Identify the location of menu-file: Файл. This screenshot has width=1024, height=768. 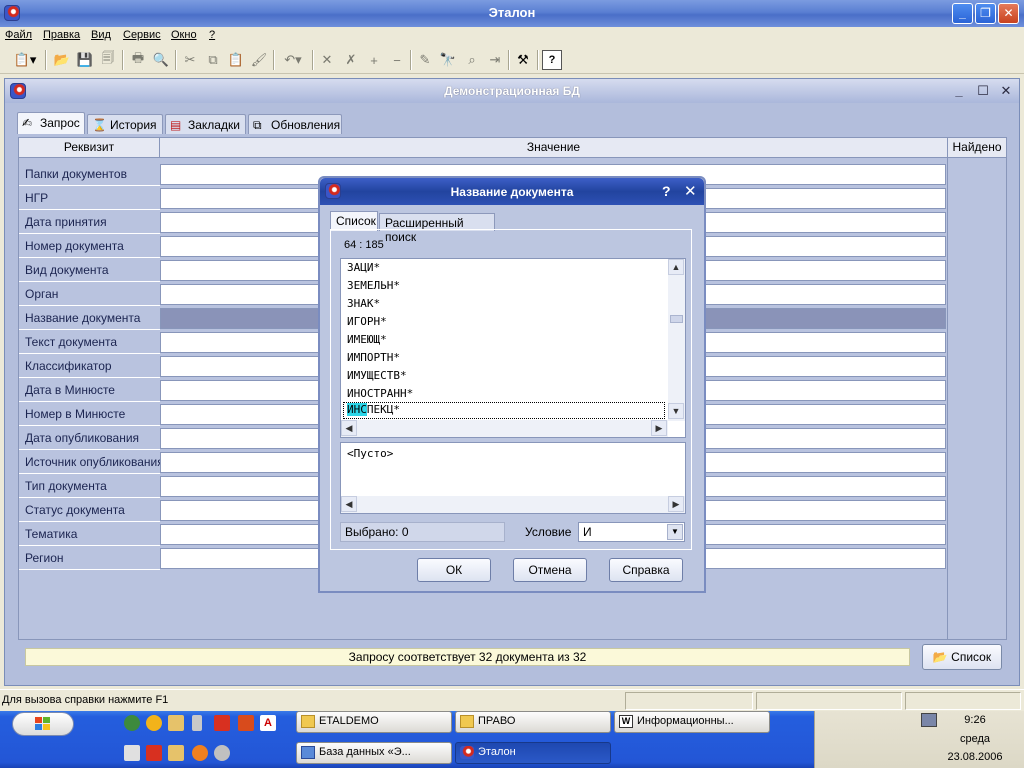
(18, 35).